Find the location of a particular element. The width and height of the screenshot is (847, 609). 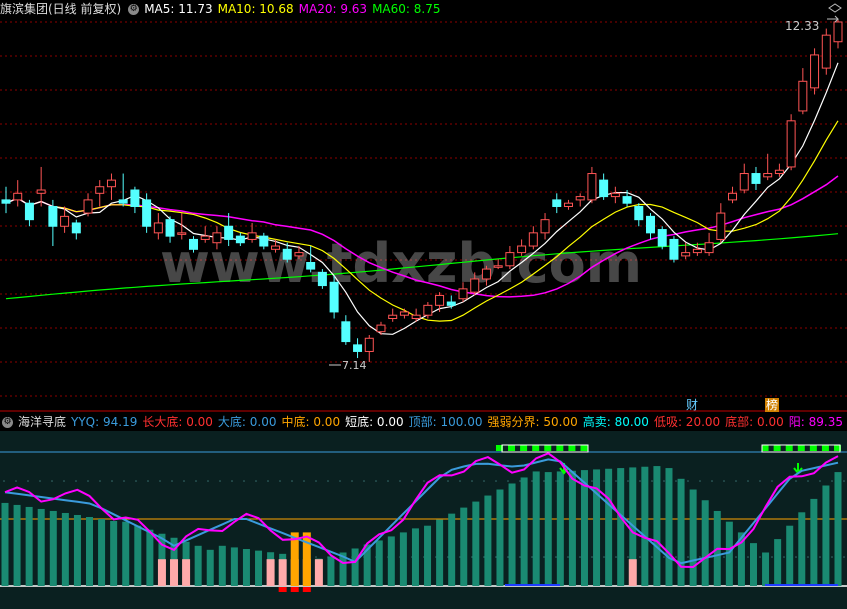

long-bottom-marker is located at coordinates (294, 589).